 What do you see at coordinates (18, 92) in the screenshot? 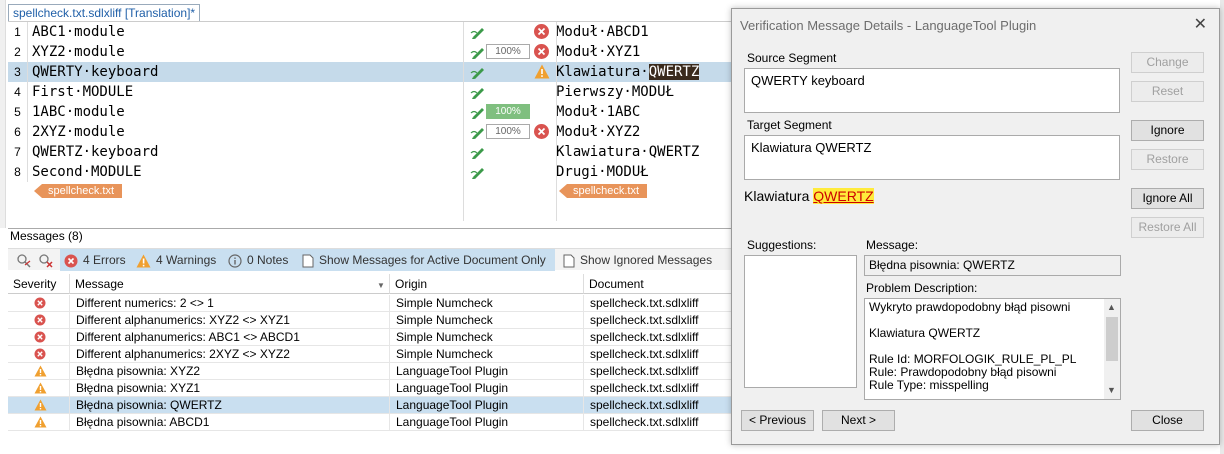
I see `segment-number: 4` at bounding box center [18, 92].